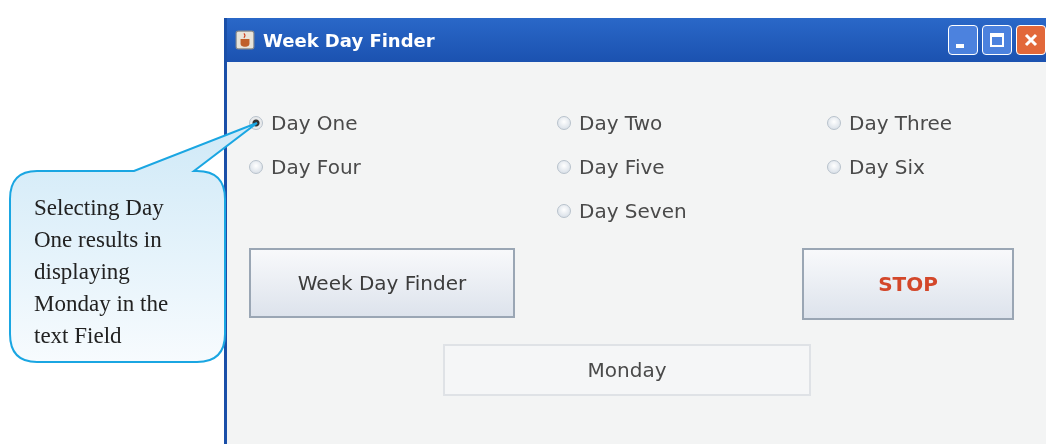 The width and height of the screenshot is (1046, 444). Describe the element at coordinates (960, 46) in the screenshot. I see `minimize-icon` at that location.